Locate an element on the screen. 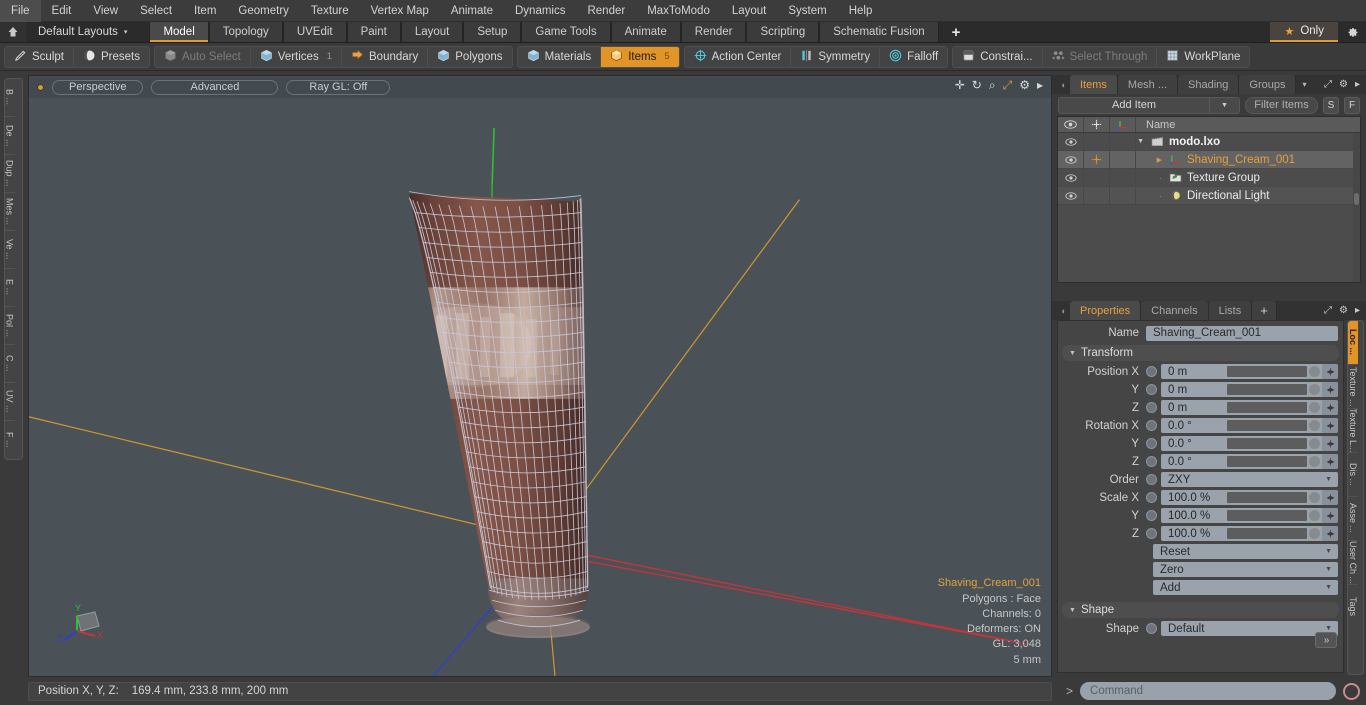 The image size is (1366, 705). menu-item-help: Help is located at coordinates (861, 11).